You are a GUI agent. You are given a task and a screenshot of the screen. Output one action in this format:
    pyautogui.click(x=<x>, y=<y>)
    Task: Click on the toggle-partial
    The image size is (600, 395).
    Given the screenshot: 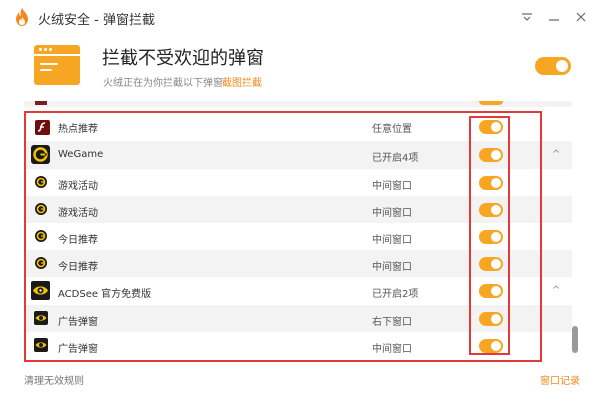 What is the action you would take?
    pyautogui.click(x=491, y=103)
    